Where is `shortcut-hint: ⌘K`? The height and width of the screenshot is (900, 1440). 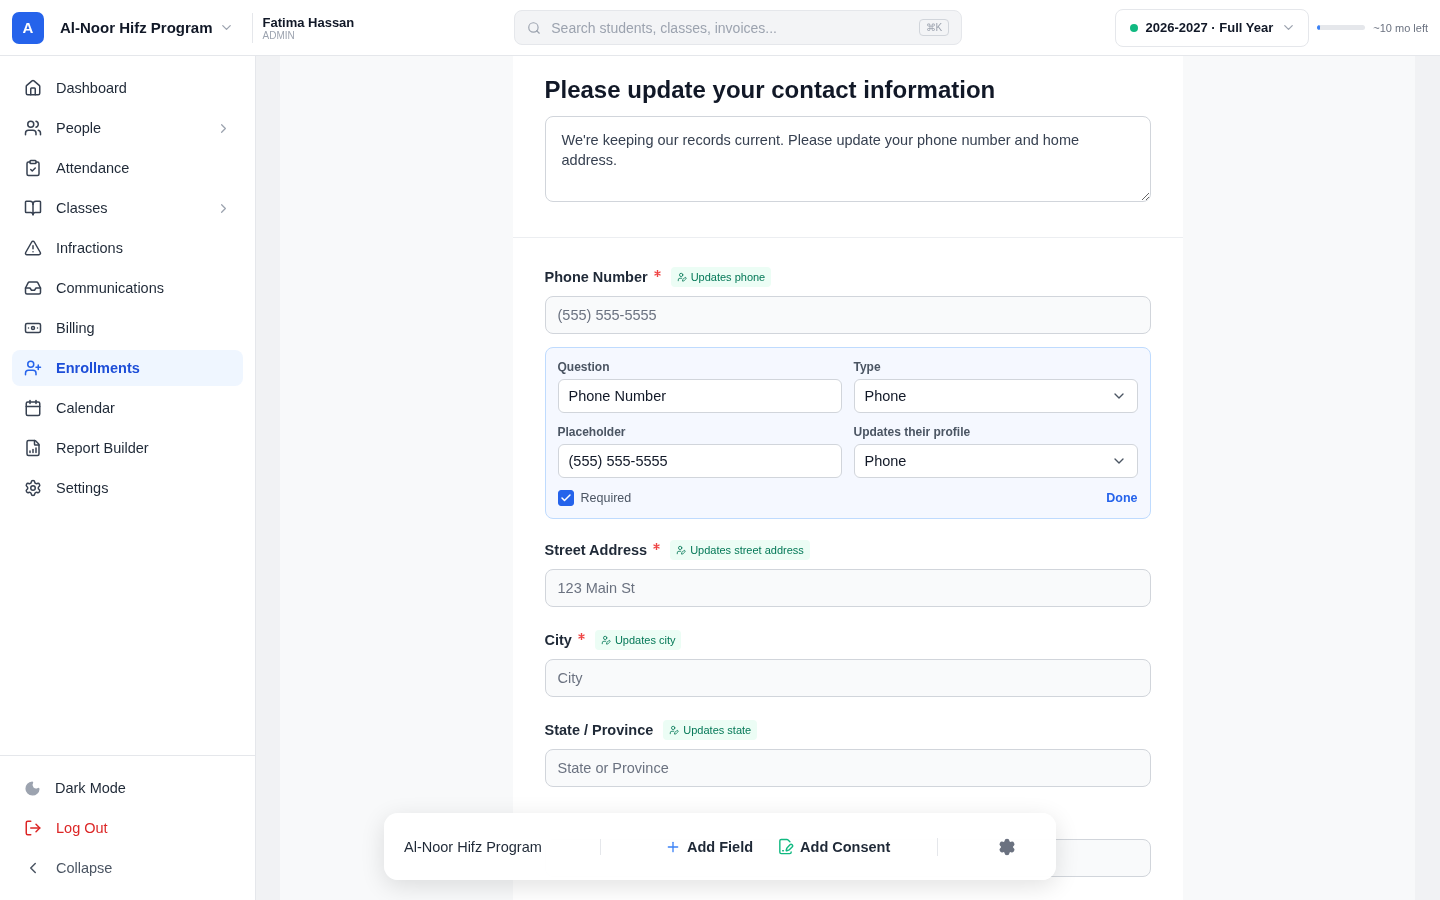 shortcut-hint: ⌘K is located at coordinates (934, 27).